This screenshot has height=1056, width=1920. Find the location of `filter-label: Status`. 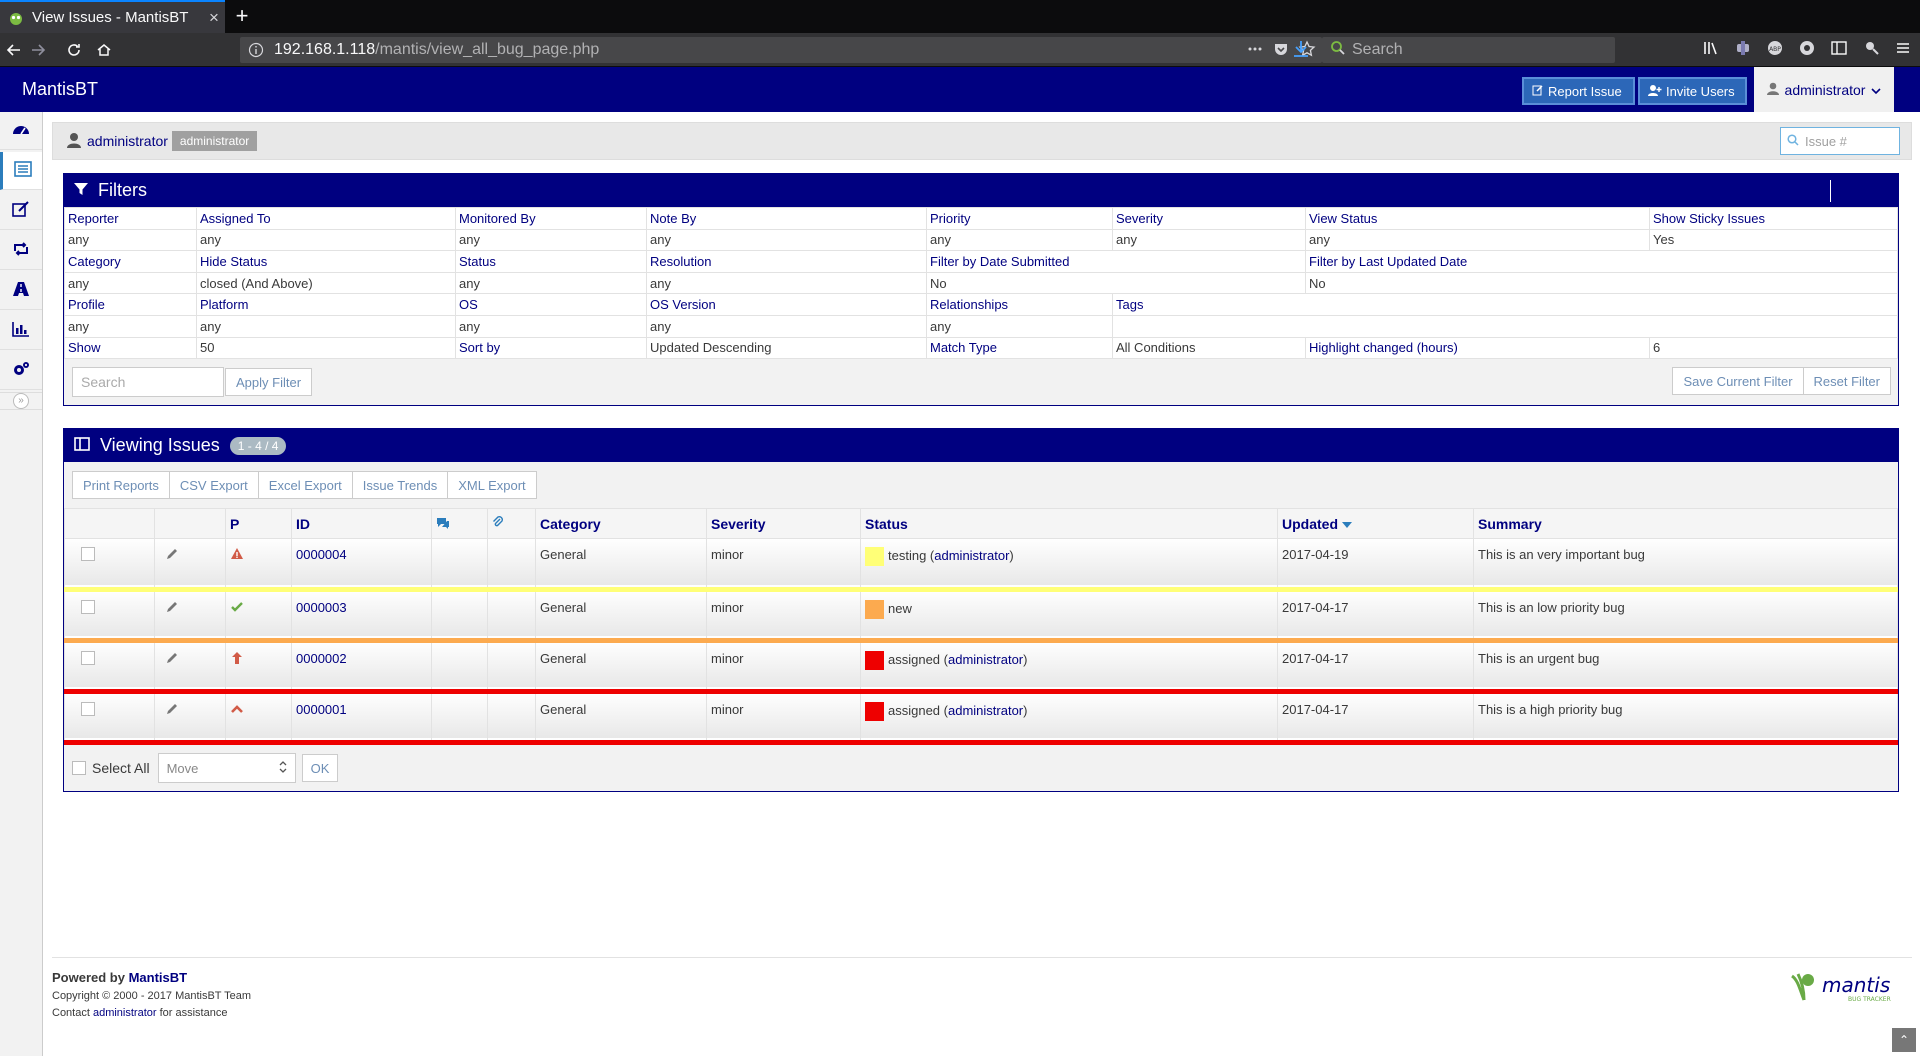

filter-label: Status is located at coordinates (551, 261).